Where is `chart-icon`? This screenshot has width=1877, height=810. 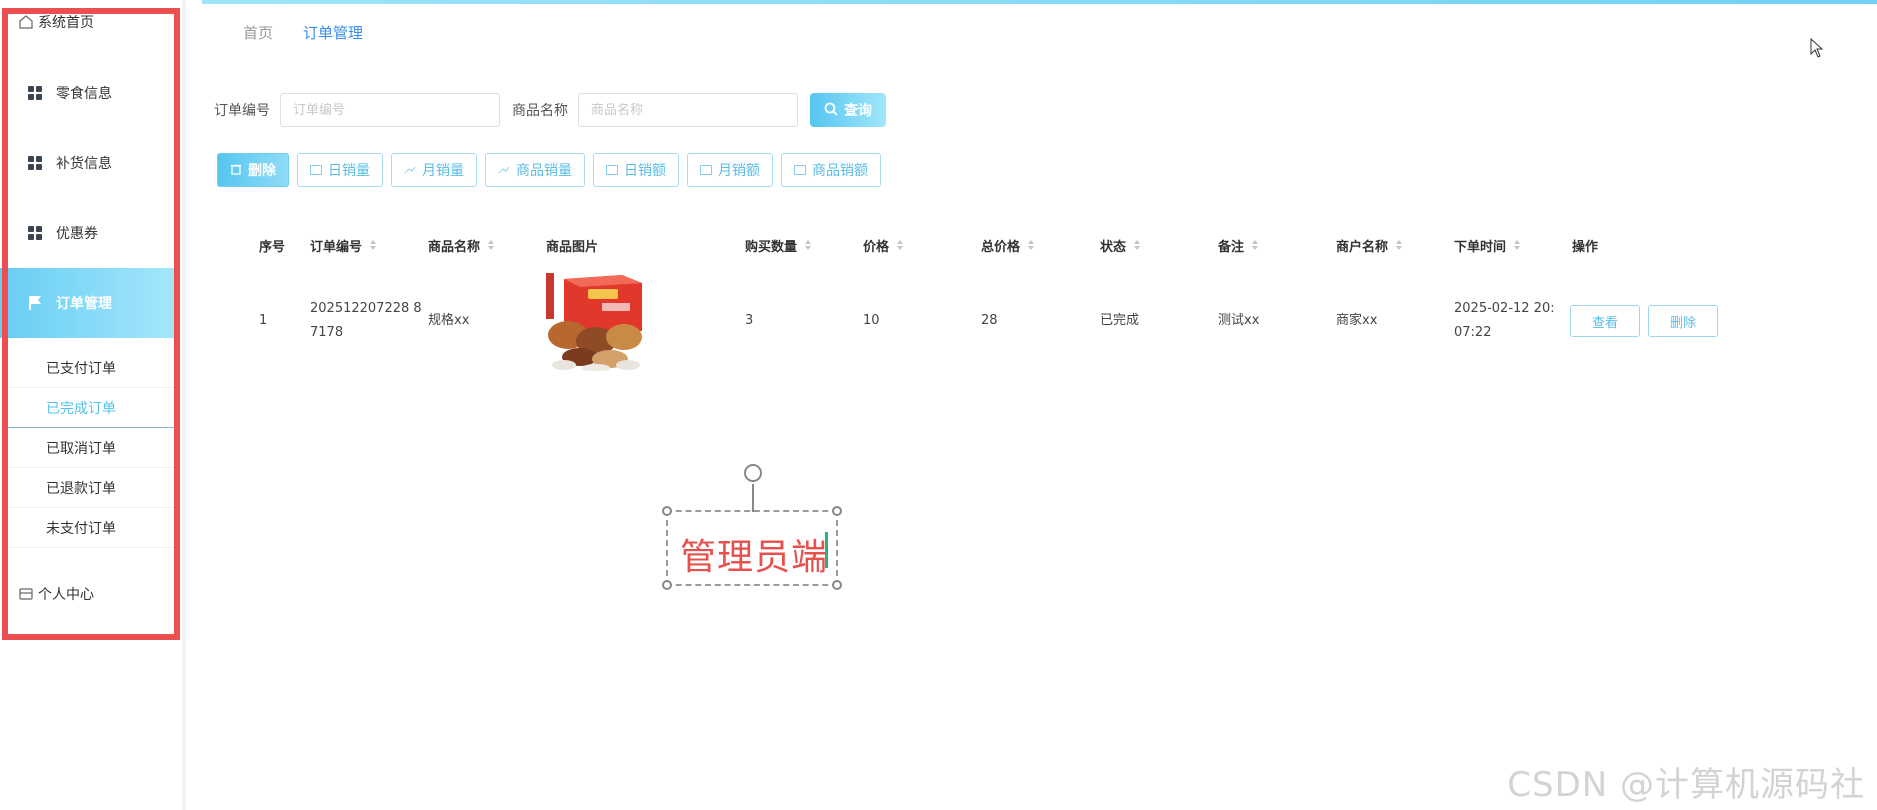
chart-icon is located at coordinates (316, 170).